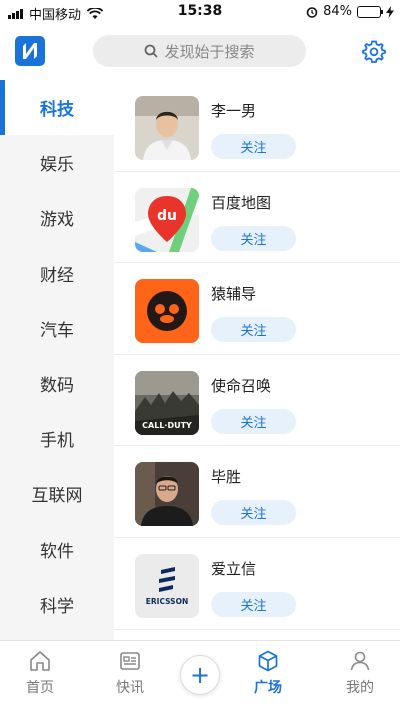  Describe the element at coordinates (241, 385) in the screenshot. I see `item-name: 使命召唤` at that location.